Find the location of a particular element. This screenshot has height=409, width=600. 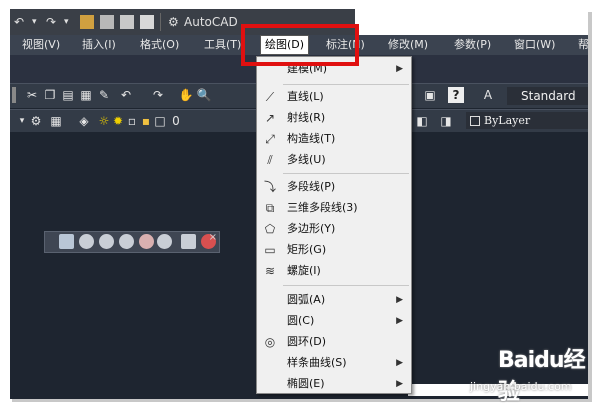

menu-window: 窗口(W) is located at coordinates (534, 45).